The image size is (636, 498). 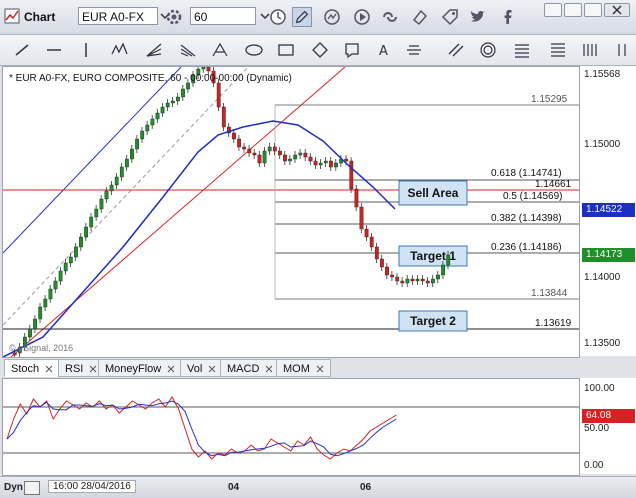 I want to click on ma-price-tag: 1.14522, so click(x=608, y=210).